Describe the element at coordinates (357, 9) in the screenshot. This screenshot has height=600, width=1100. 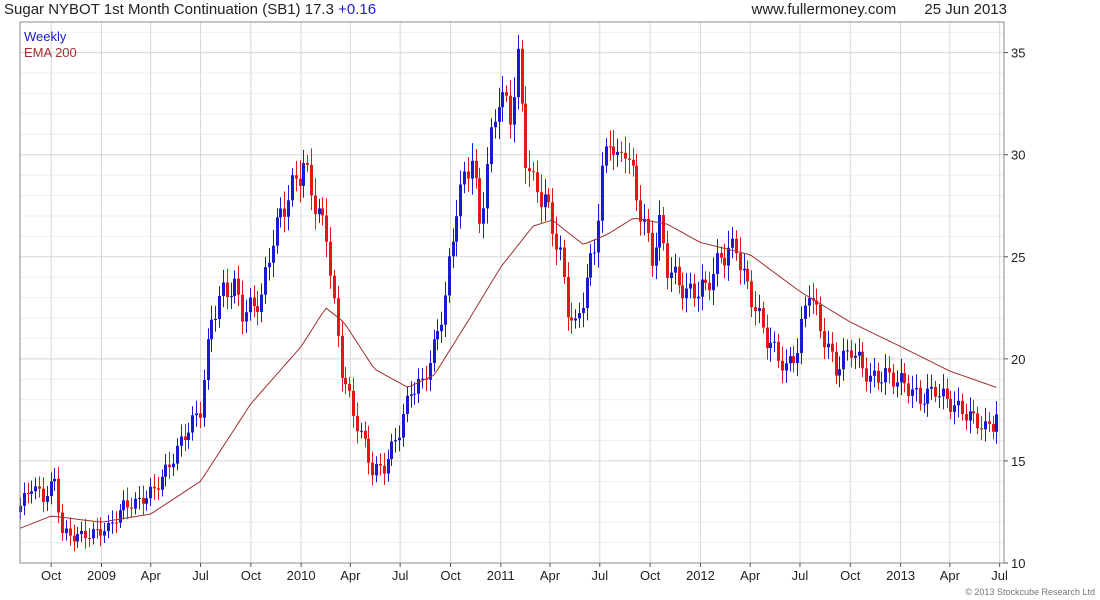
I see `price-change: +0.16` at that location.